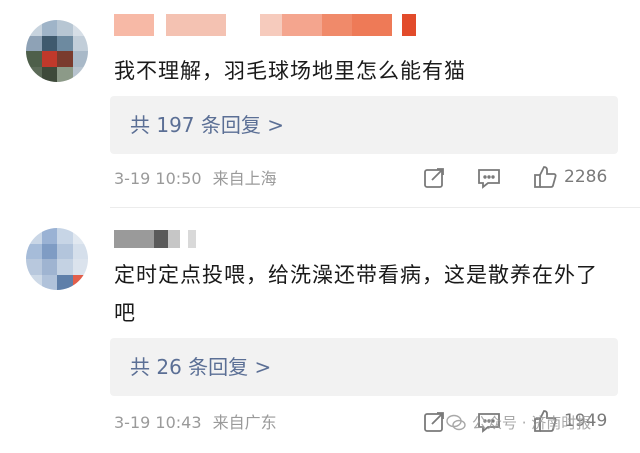 This screenshot has height=453, width=640. I want to click on view-replies-button: 共 26 条回复 >, so click(364, 367).